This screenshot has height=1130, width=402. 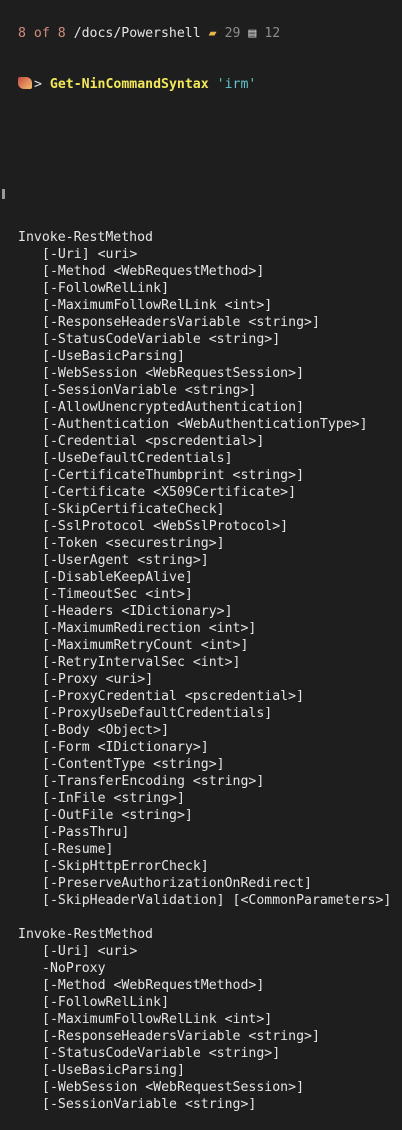 I want to click on file-icon: ▤, so click(x=252, y=33).